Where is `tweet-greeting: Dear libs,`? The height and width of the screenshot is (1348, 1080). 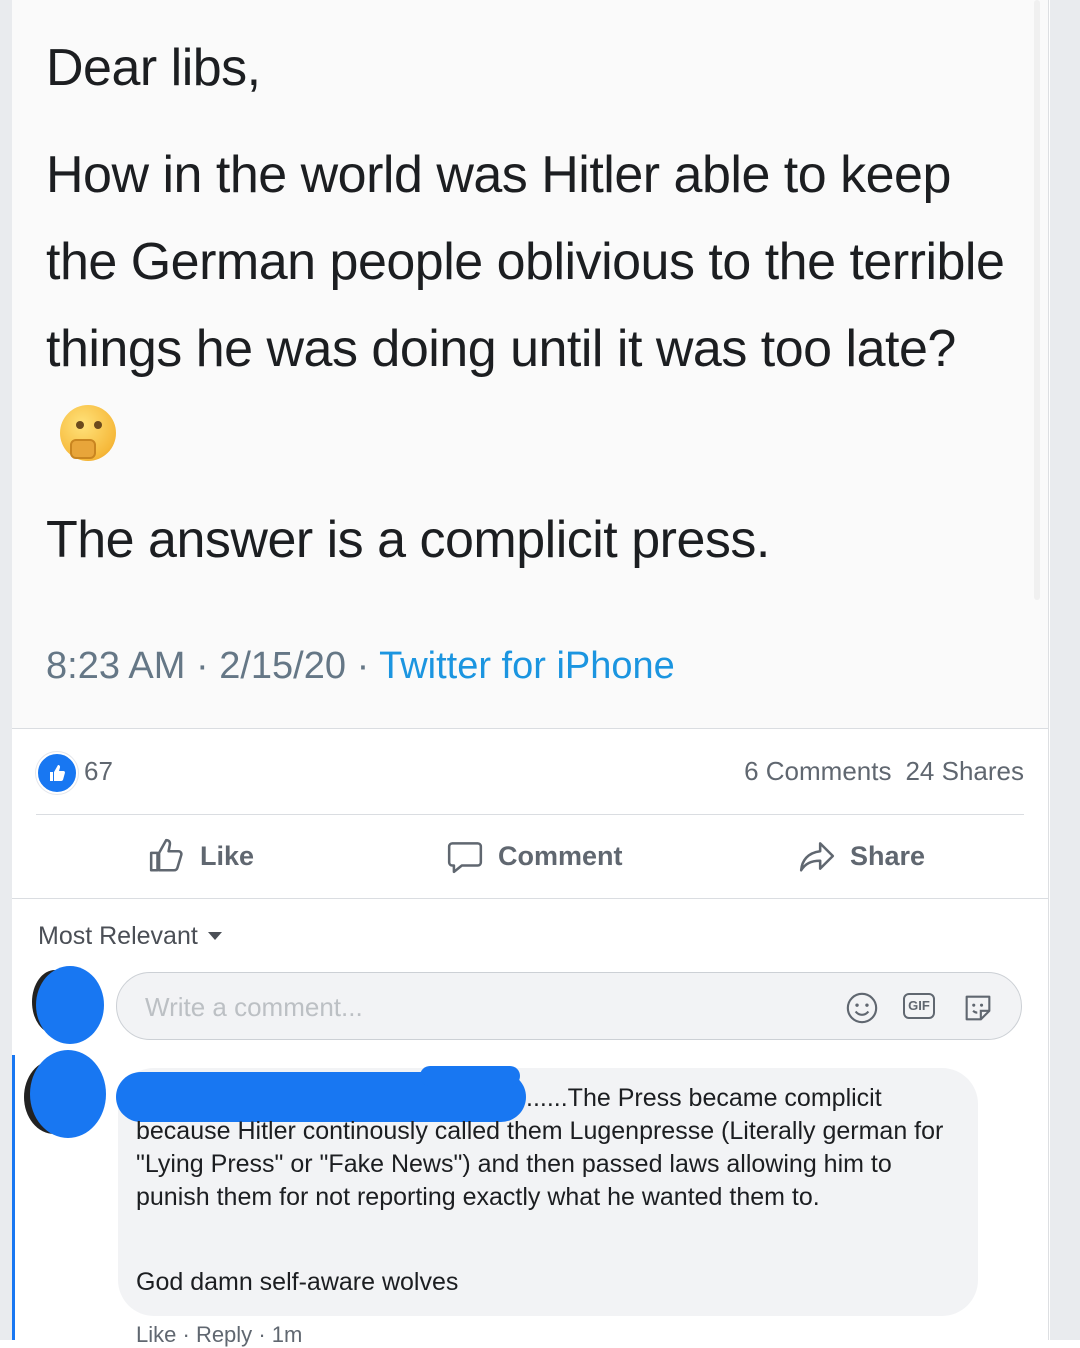 tweet-greeting: Dear libs, is located at coordinates (153, 68).